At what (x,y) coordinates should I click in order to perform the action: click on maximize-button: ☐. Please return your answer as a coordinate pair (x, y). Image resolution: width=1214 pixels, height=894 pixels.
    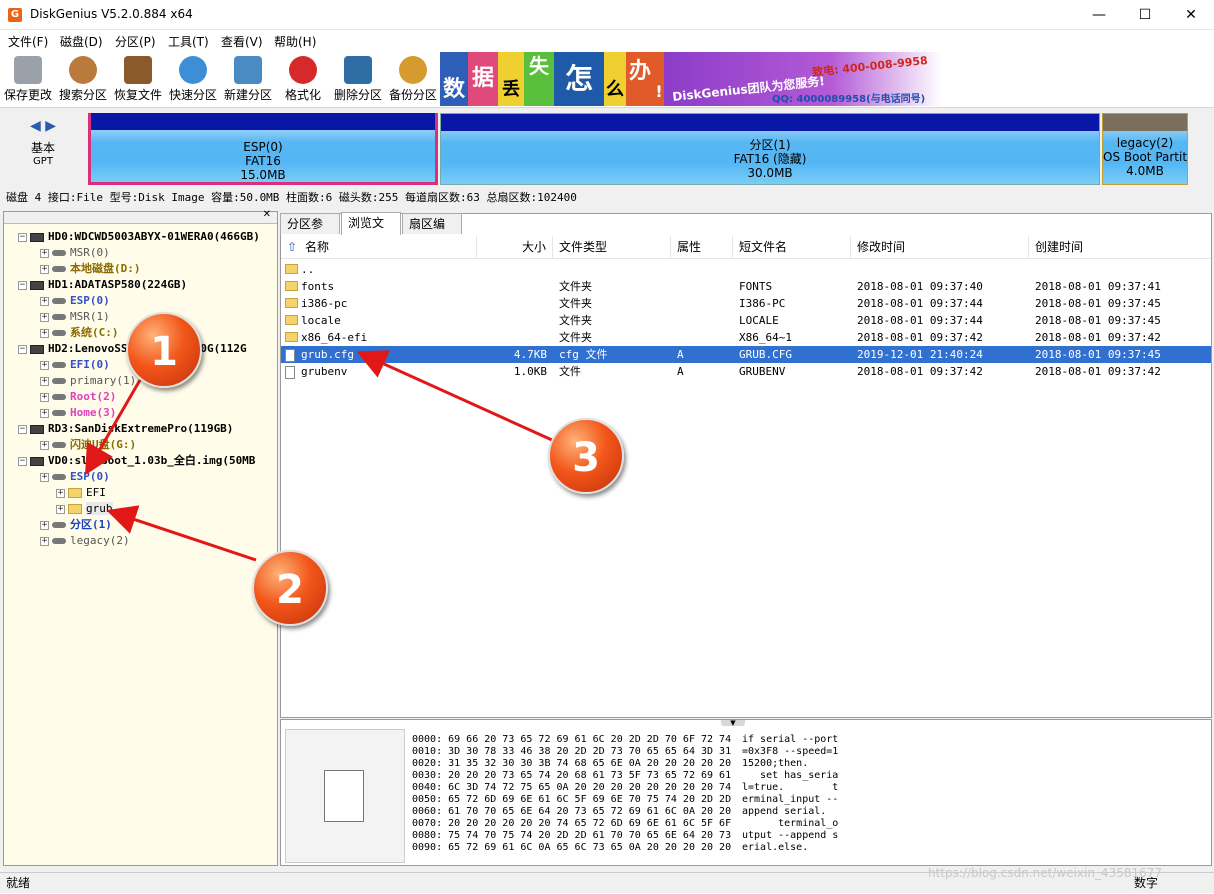
    Looking at the image, I should click on (1145, 15).